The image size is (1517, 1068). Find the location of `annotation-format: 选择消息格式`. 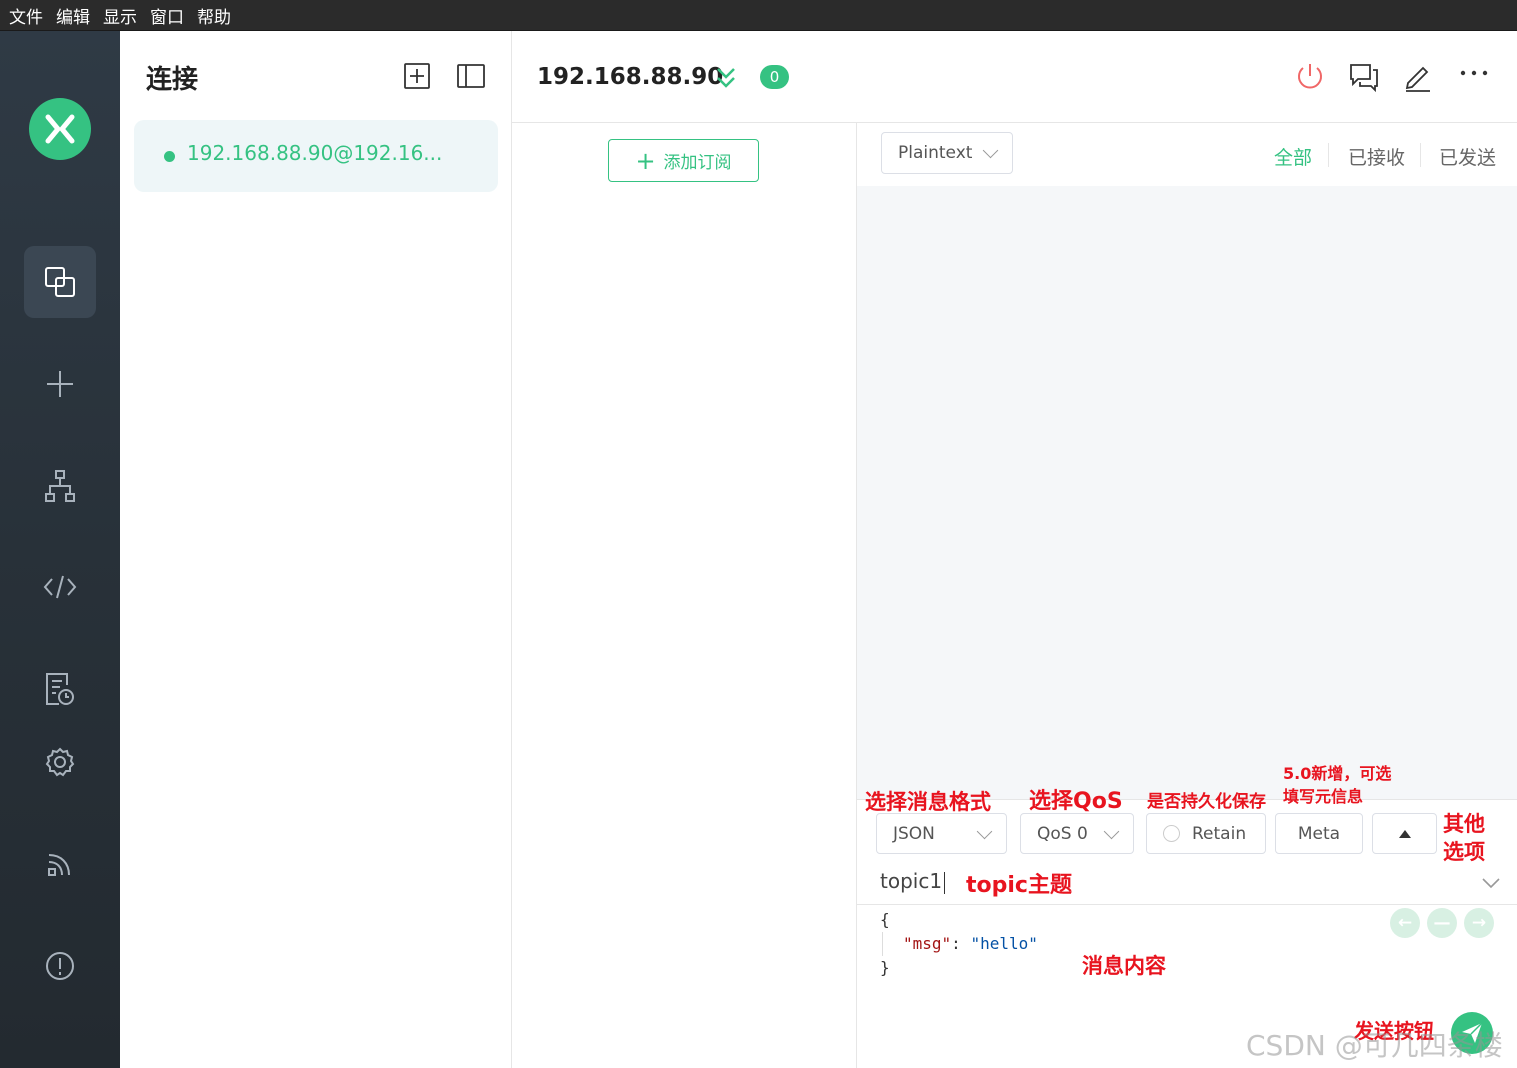

annotation-format: 选择消息格式 is located at coordinates (928, 802).